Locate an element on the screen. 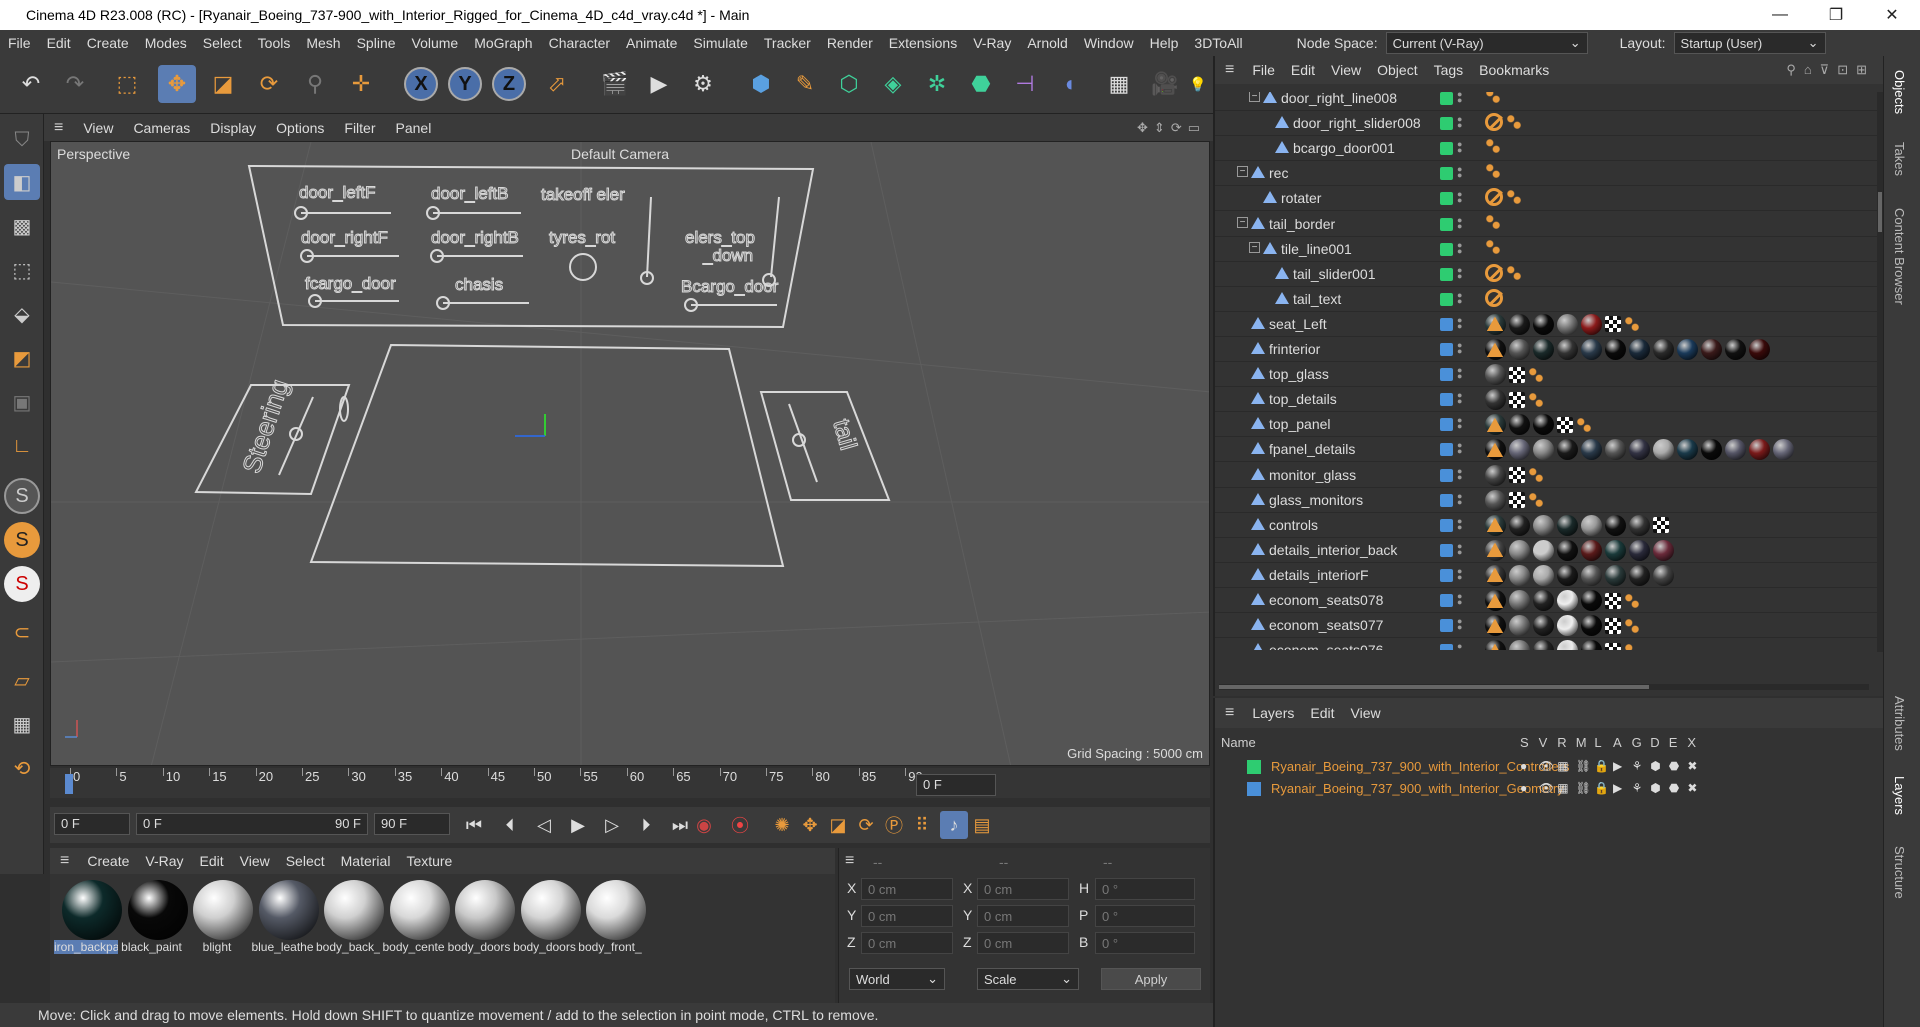 This screenshot has width=1920, height=1027. object-name: rotater is located at coordinates (1301, 198).